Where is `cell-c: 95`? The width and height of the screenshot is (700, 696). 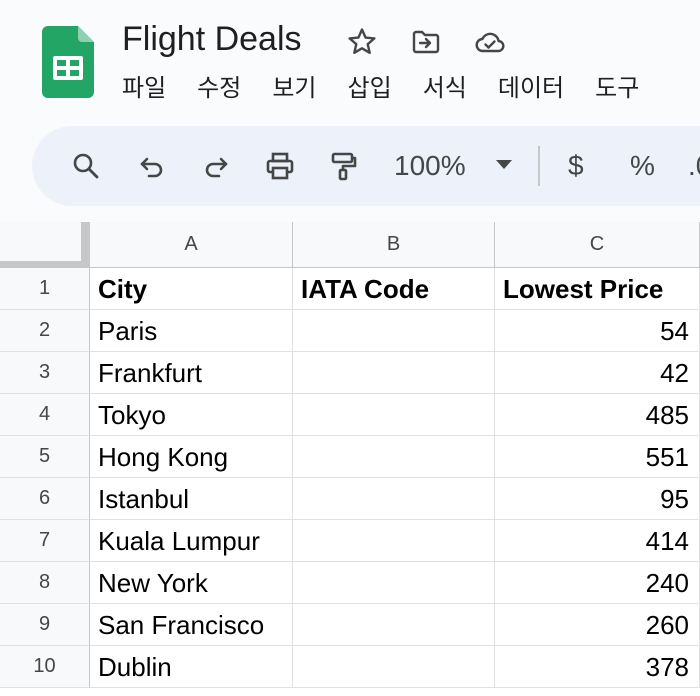
cell-c: 95 is located at coordinates (597, 499).